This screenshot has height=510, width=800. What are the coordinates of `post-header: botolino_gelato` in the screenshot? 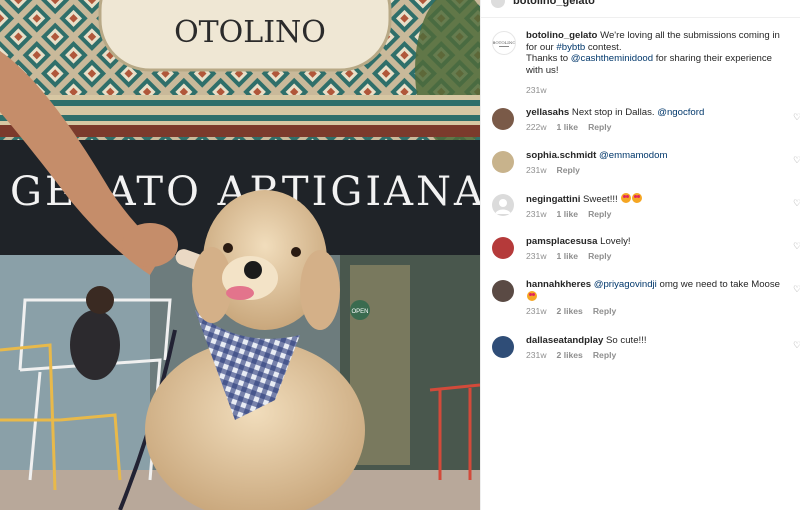 It's located at (543, 4).